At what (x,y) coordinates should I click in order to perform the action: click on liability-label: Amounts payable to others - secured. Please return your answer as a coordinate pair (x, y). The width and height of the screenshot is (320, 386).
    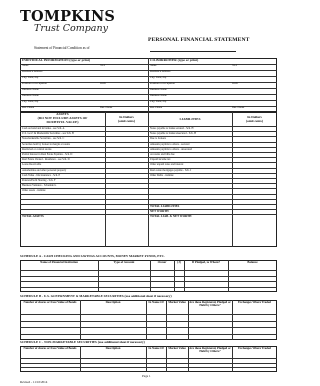
    Looking at the image, I should click on (170, 144).